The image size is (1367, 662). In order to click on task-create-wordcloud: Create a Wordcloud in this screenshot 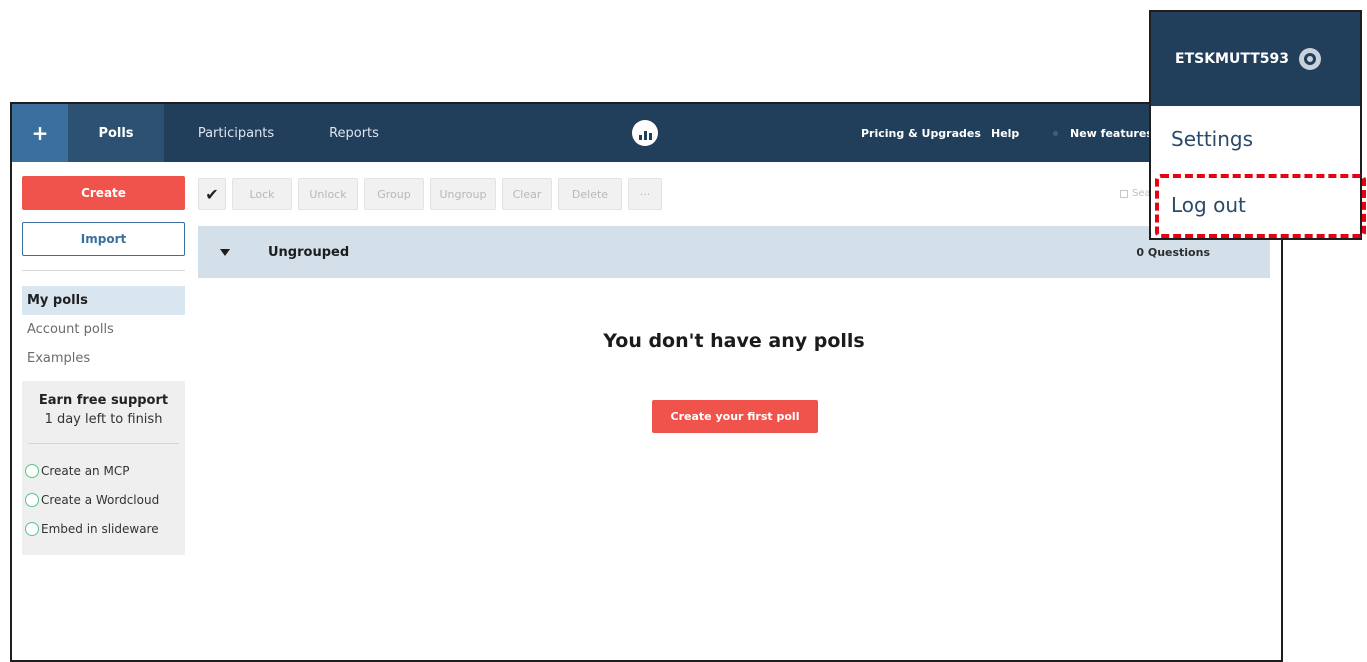, I will do `click(103, 499)`.